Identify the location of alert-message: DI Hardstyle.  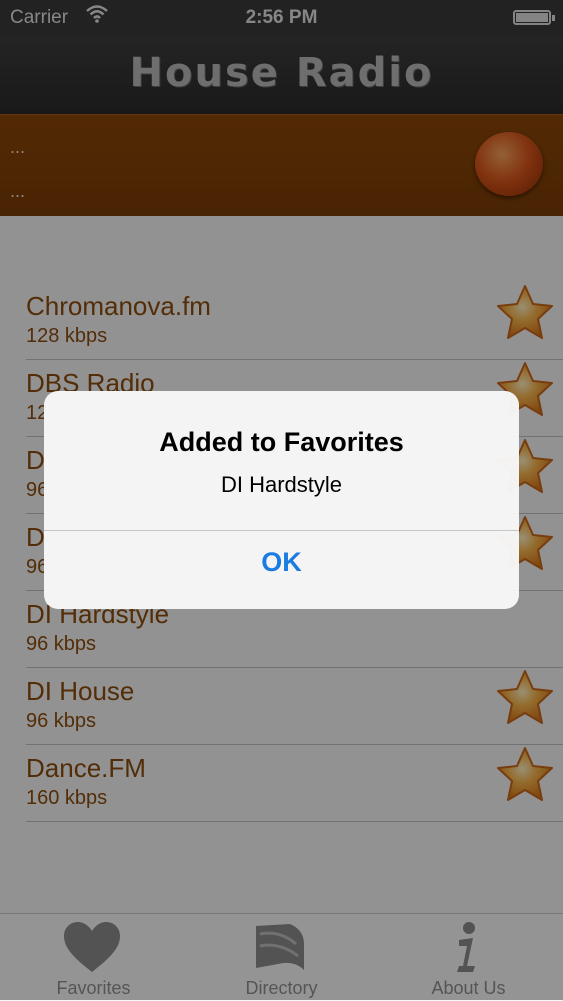
(281, 484).